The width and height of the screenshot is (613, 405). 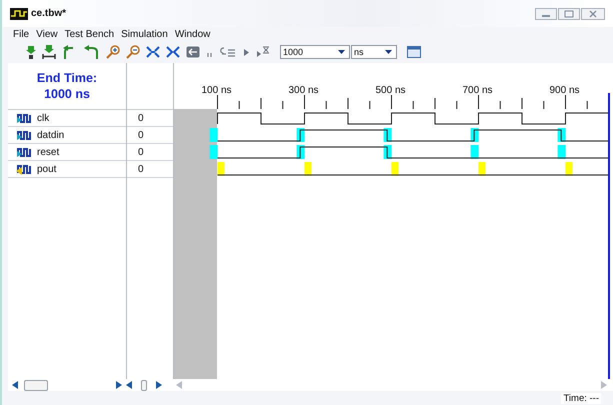 I want to click on play-icon, so click(x=246, y=52).